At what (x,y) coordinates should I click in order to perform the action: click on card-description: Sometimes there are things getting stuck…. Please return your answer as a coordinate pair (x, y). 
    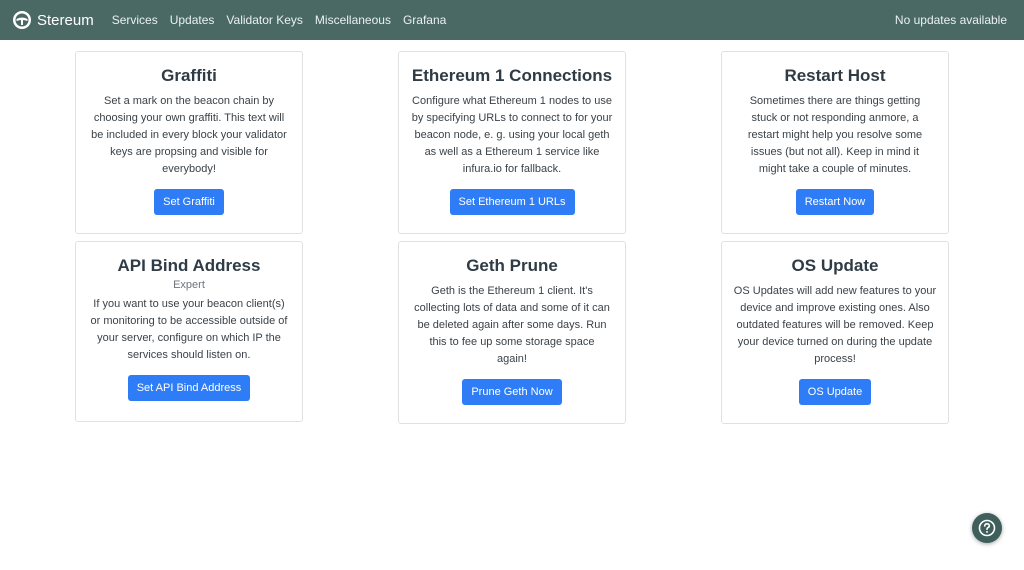
    Looking at the image, I should click on (835, 135).